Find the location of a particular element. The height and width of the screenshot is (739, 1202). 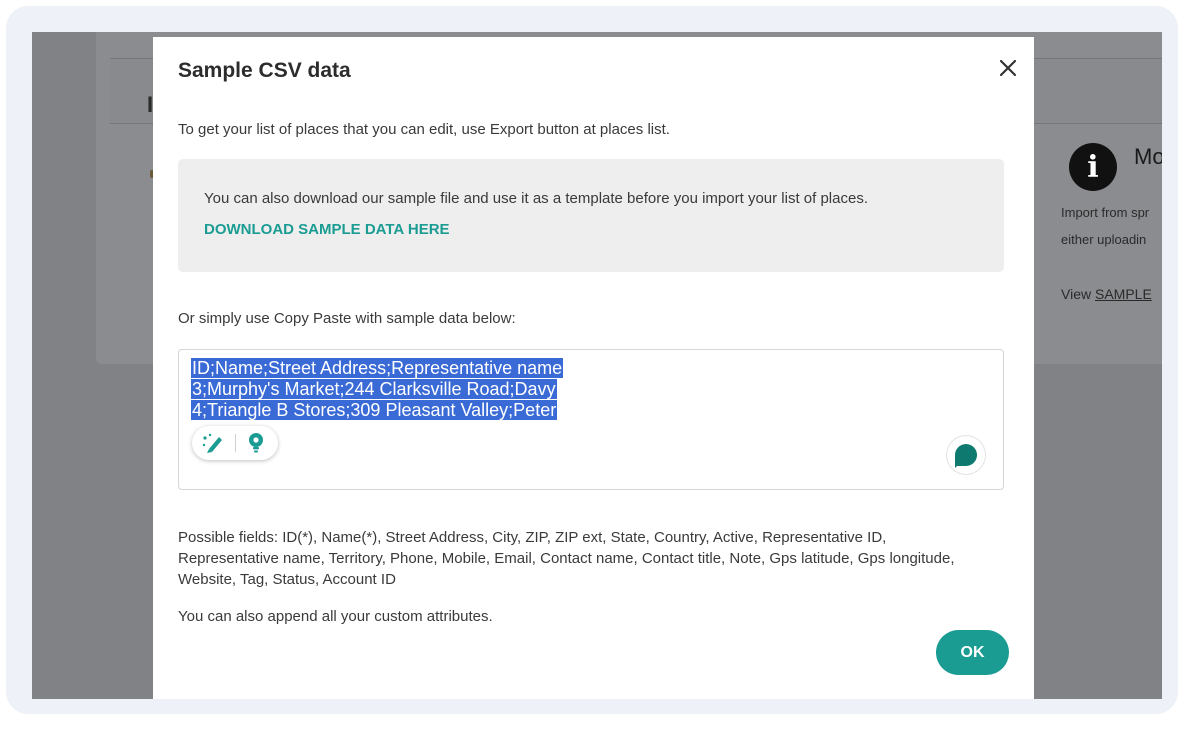

lightbulb-icon is located at coordinates (256, 443).